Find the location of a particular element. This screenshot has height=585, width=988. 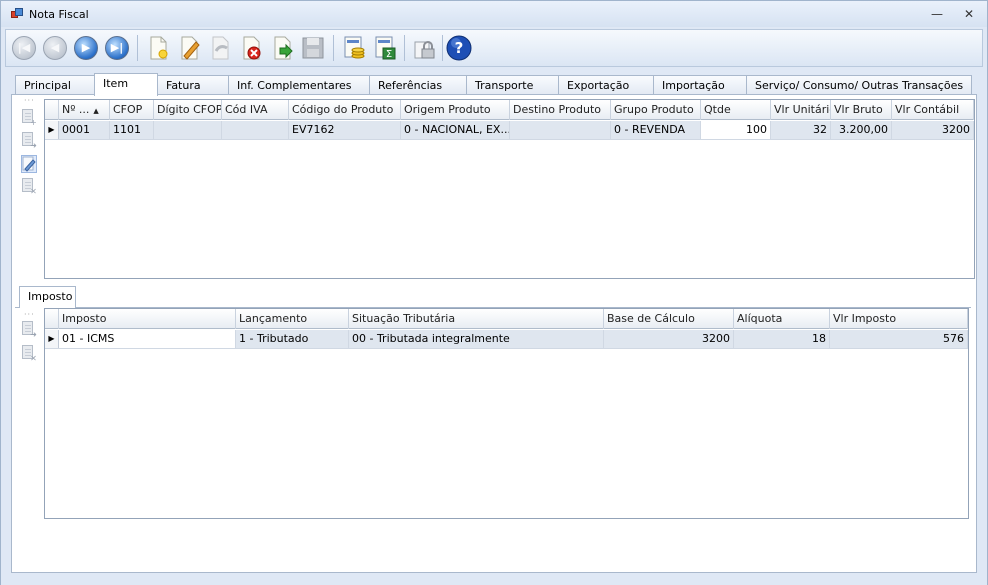

col-qtde: Qtde is located at coordinates (736, 110).